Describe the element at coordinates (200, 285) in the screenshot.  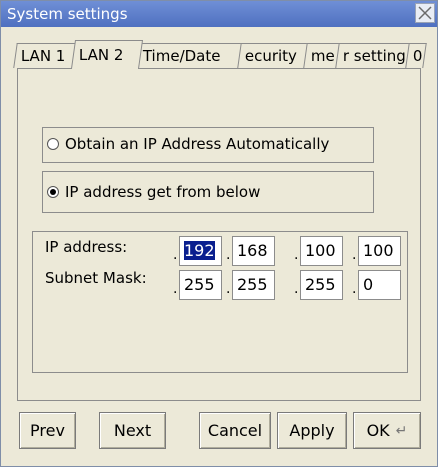
I see `mask-octet-1: 255` at that location.